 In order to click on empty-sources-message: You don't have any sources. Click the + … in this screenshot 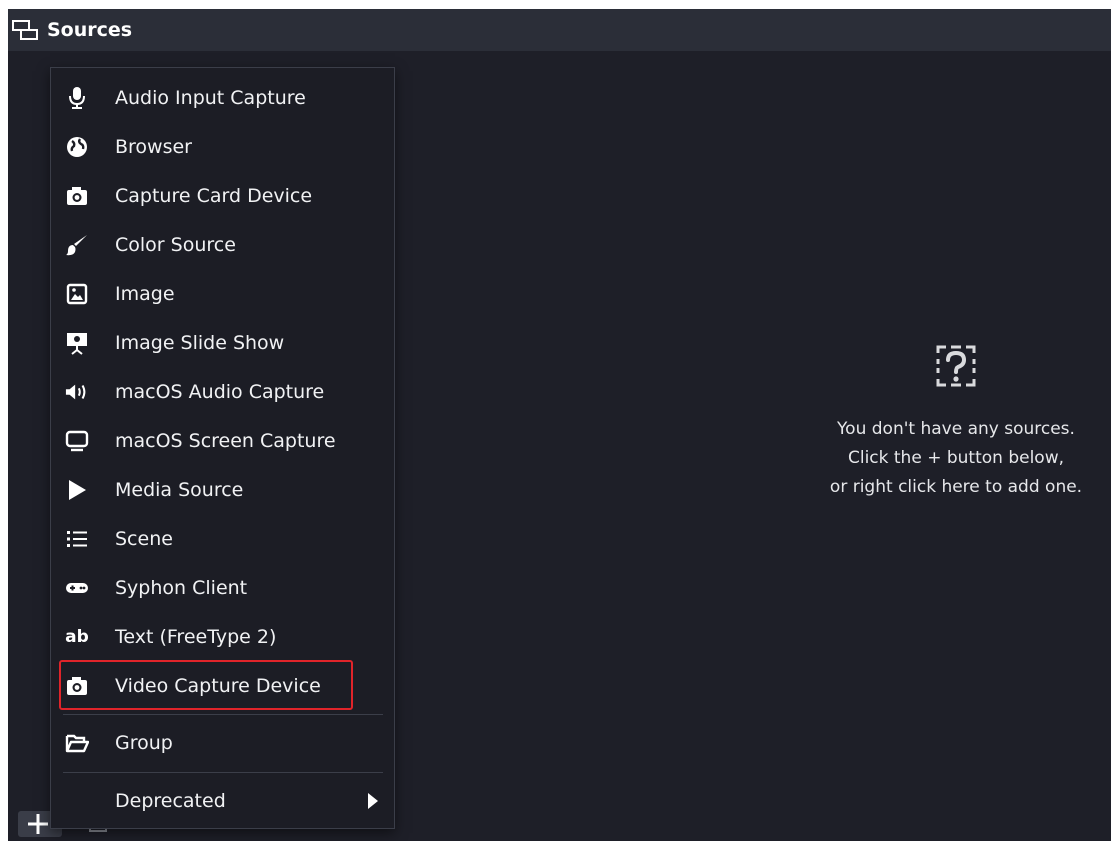, I will do `click(956, 420)`.